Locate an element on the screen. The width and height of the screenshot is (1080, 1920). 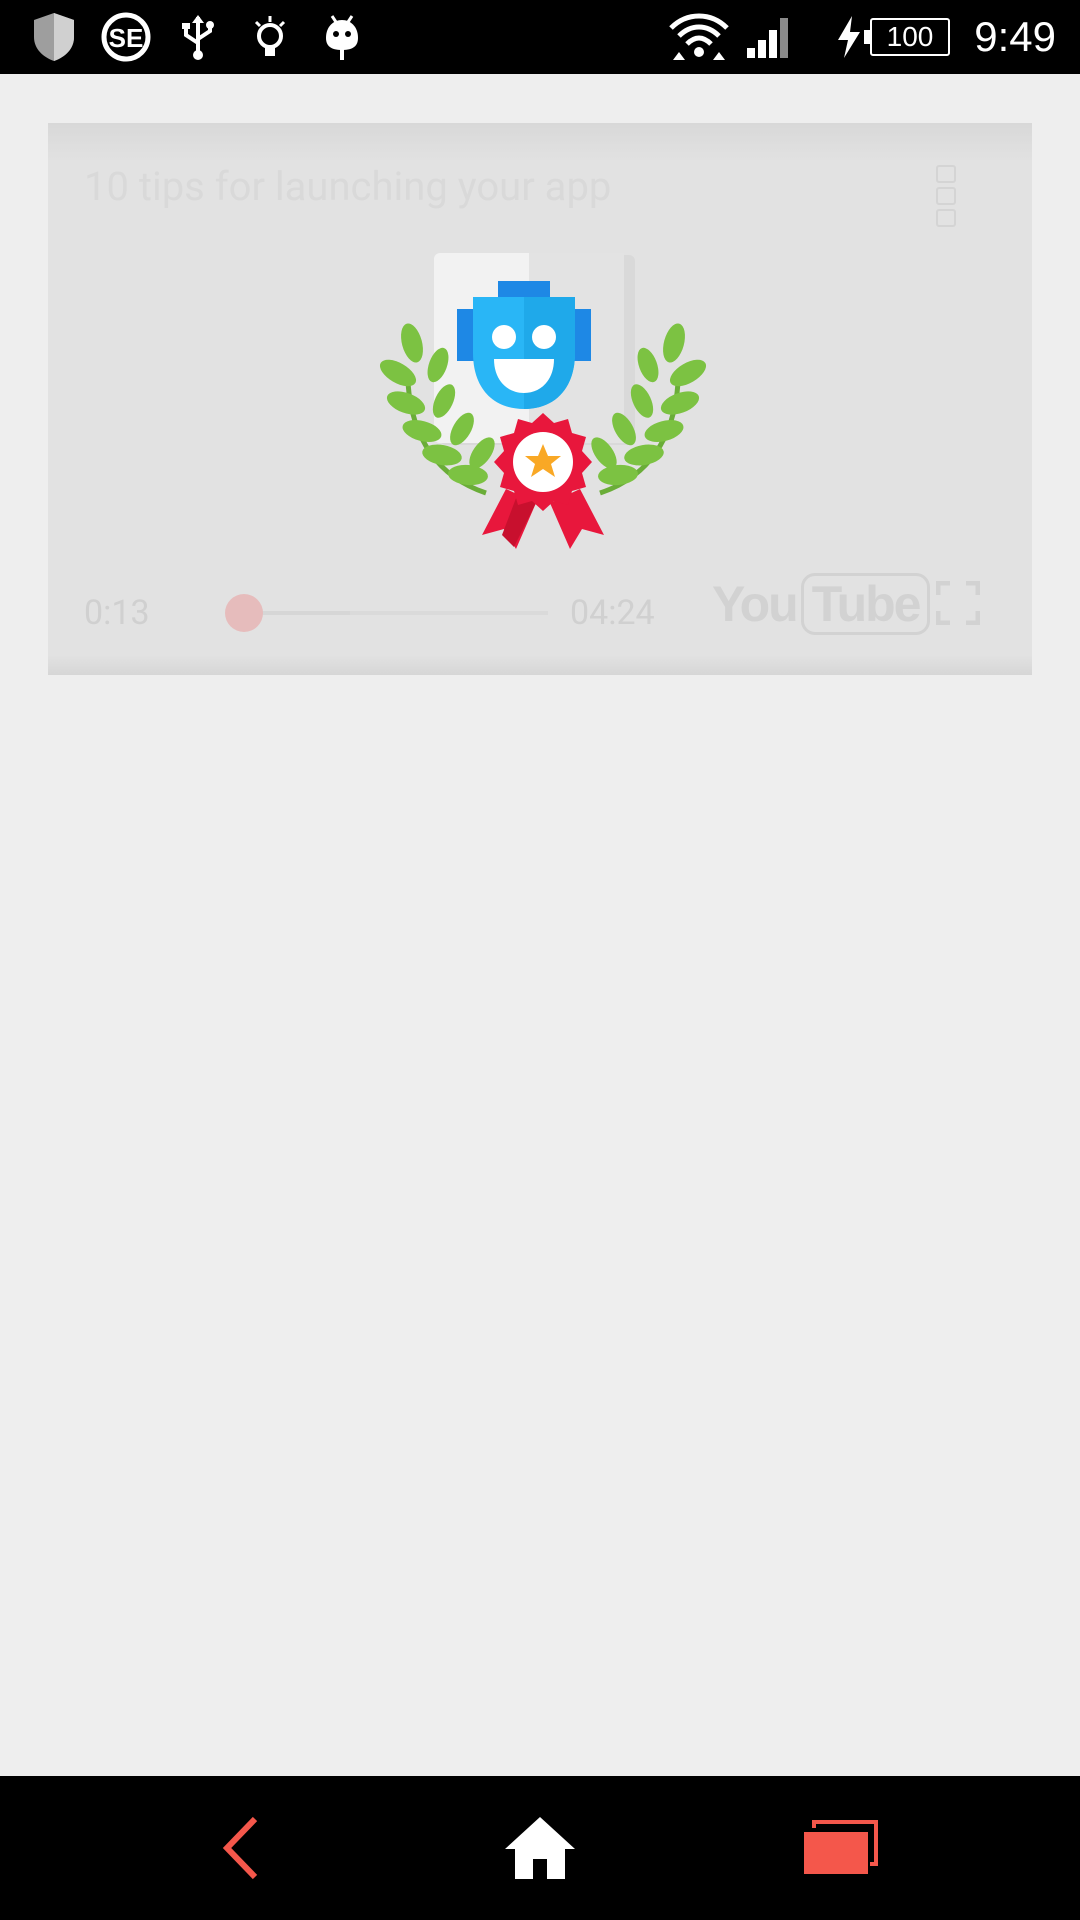
recents-button is located at coordinates (840, 1848).